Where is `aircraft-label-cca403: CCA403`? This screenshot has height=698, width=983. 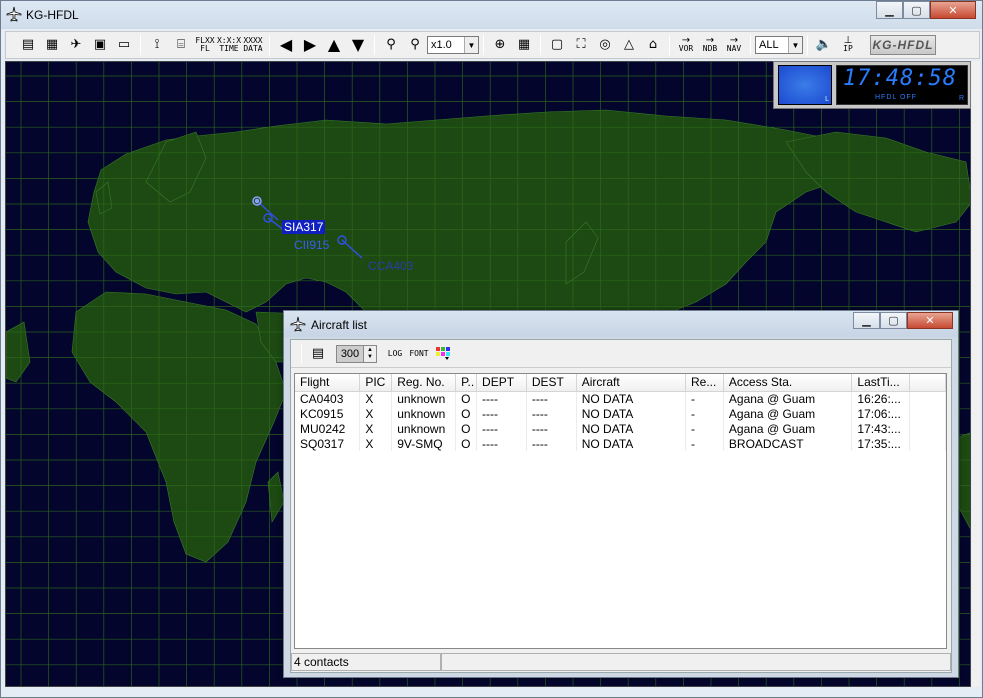 aircraft-label-cca403: CCA403 is located at coordinates (390, 266).